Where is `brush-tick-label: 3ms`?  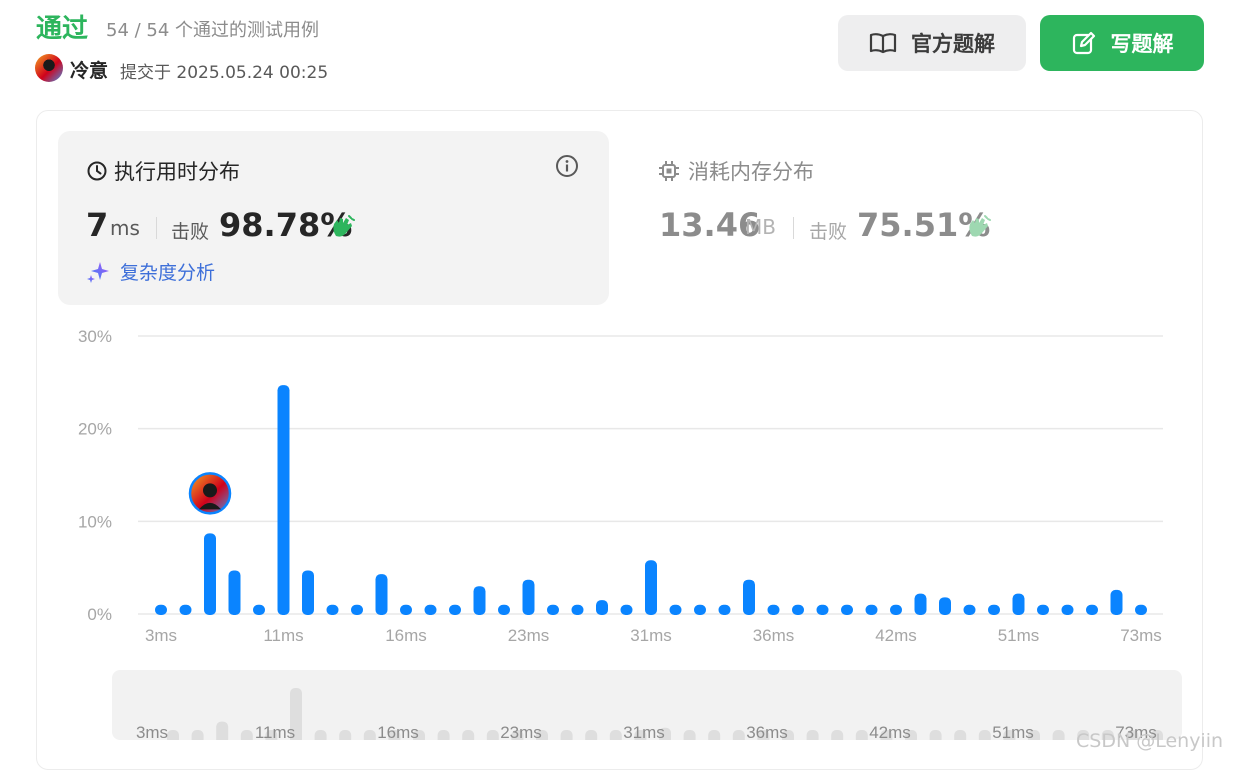 brush-tick-label: 3ms is located at coordinates (152, 731).